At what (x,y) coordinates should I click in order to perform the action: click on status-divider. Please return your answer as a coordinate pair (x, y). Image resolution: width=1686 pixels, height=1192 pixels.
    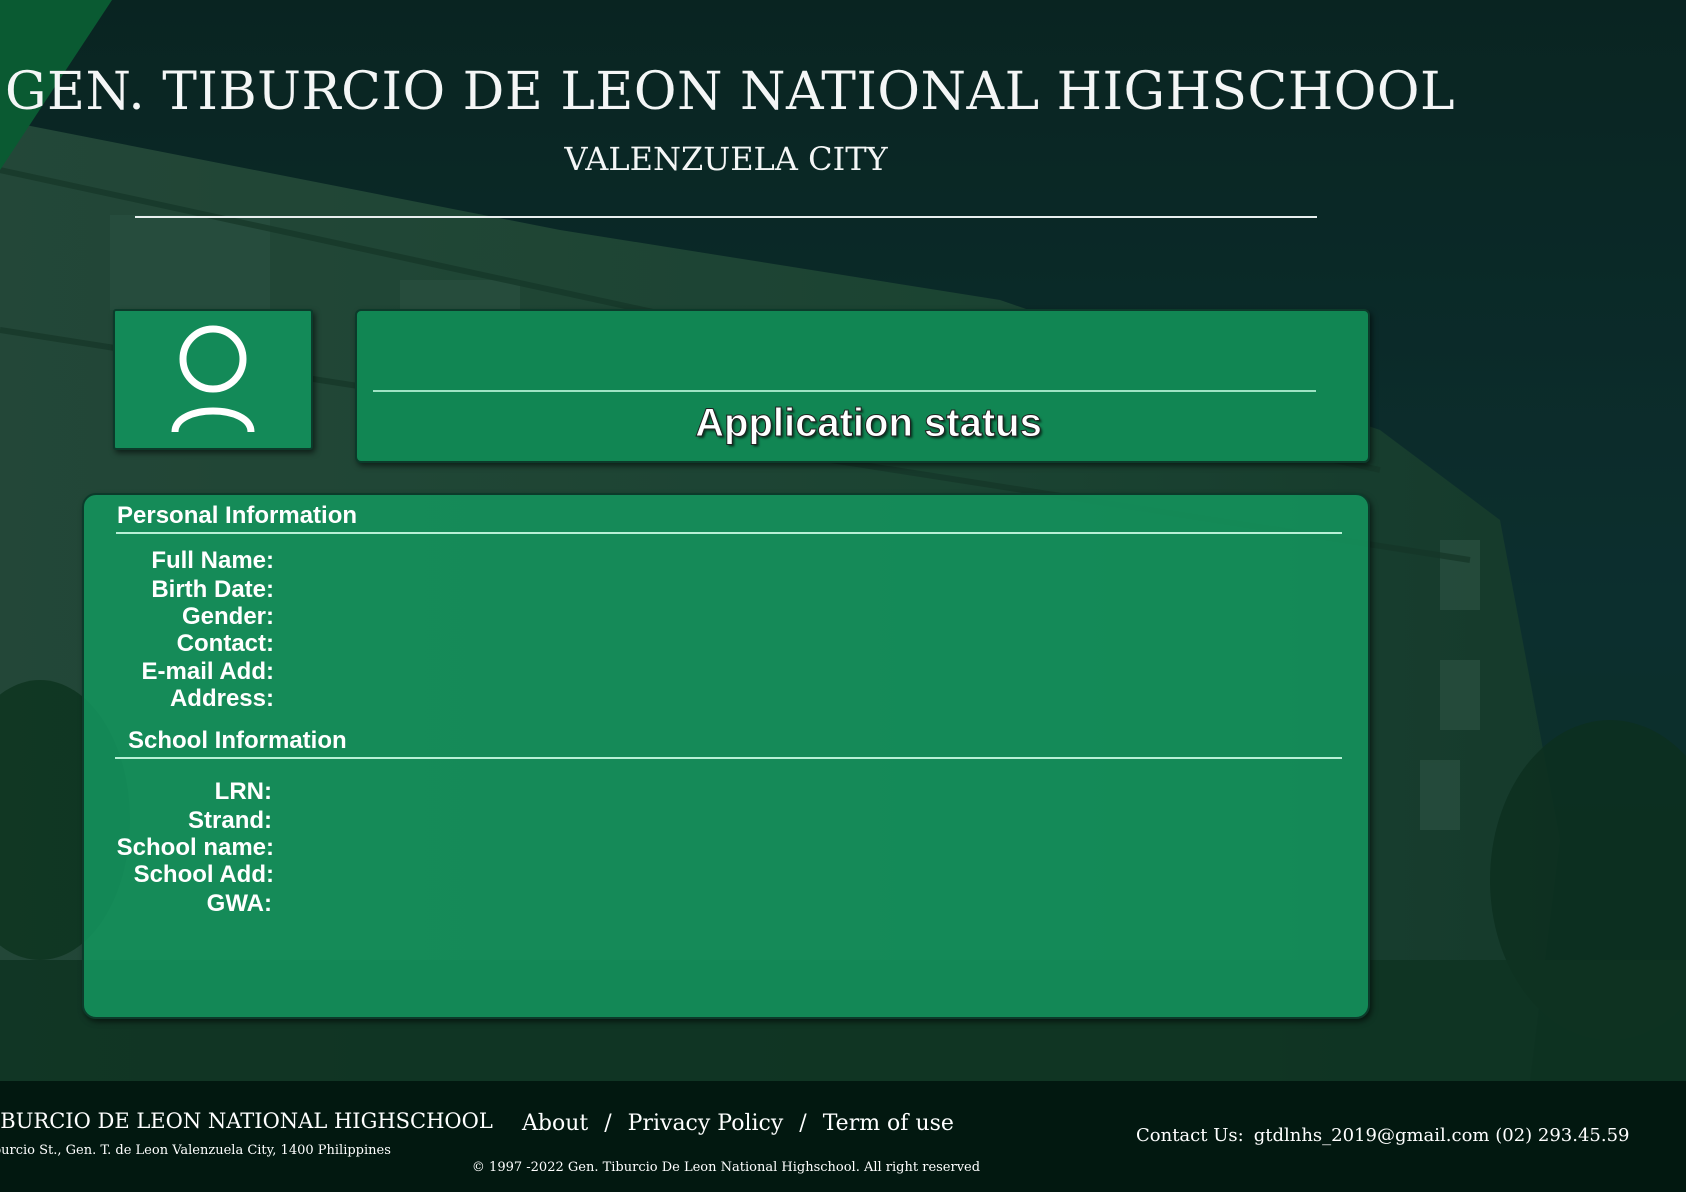
    Looking at the image, I should click on (844, 391).